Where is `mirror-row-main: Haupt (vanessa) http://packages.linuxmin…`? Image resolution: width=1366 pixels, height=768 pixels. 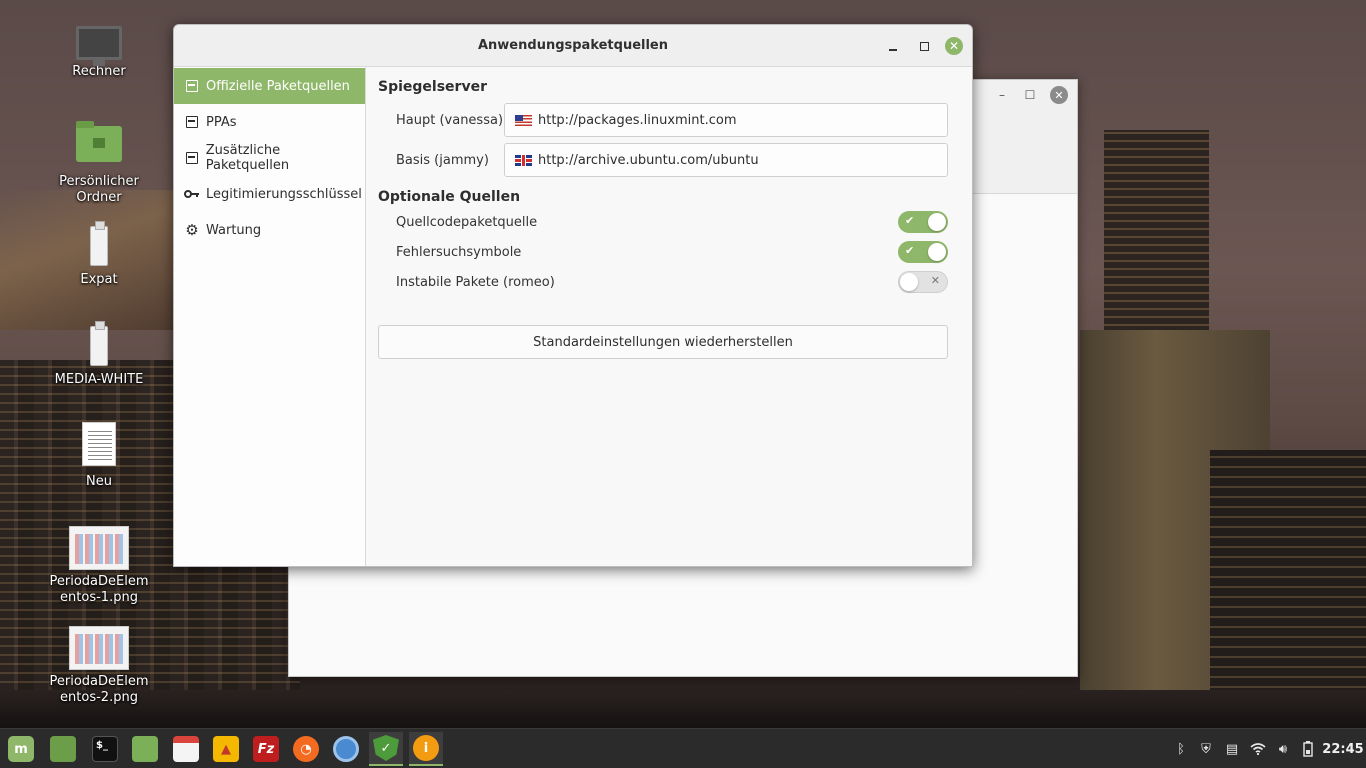
mirror-row-main: Haupt (vanessa) http://packages.linuxmin… is located at coordinates (663, 120).